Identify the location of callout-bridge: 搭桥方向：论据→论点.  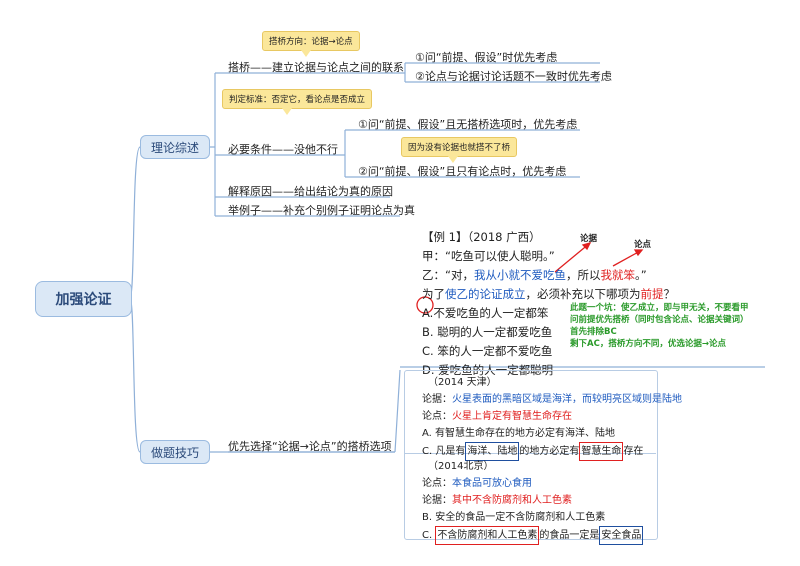
(311, 44).